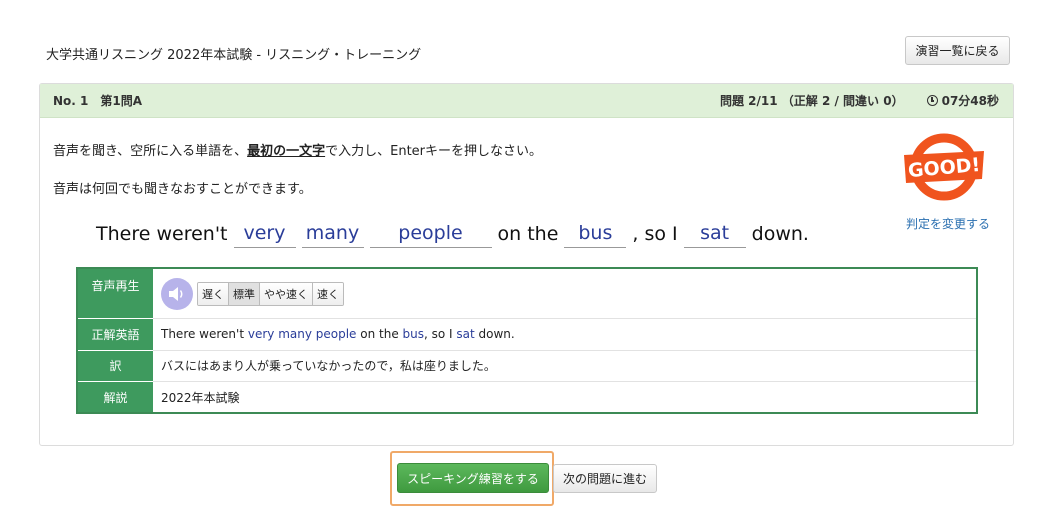 The image size is (1050, 525). What do you see at coordinates (264, 235) in the screenshot?
I see `answer-blank: very` at bounding box center [264, 235].